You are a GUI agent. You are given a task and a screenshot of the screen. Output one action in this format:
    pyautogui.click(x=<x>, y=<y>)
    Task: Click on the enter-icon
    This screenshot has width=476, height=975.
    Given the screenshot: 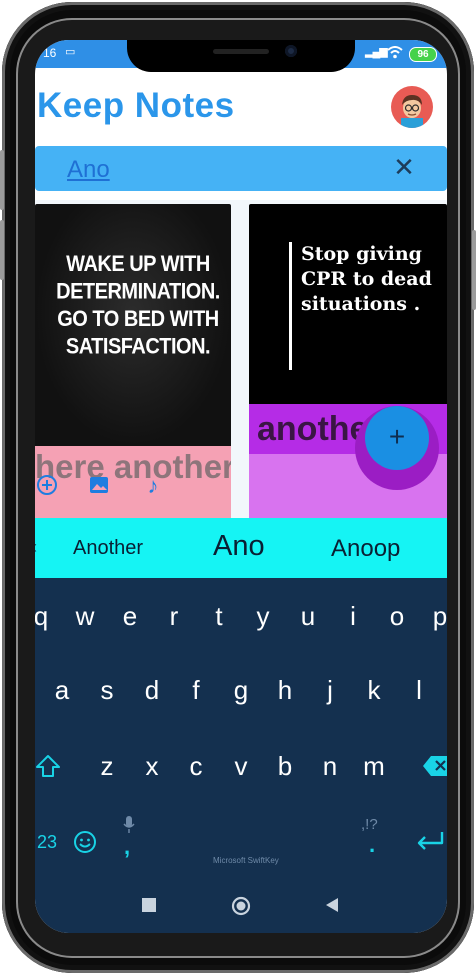 What is the action you would take?
    pyautogui.click(x=428, y=842)
    